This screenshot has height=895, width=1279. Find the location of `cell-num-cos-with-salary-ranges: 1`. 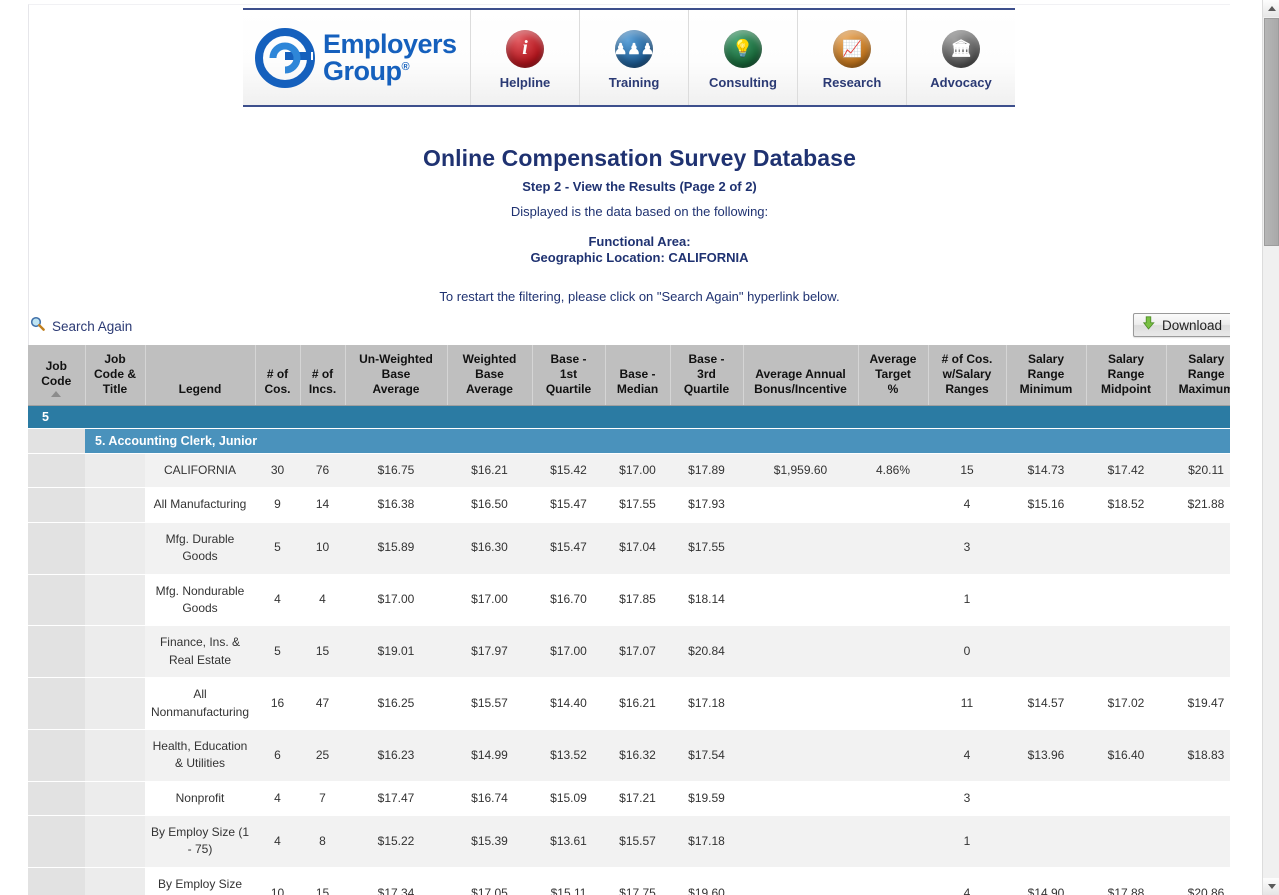

cell-num-cos-with-salary-ranges: 1 is located at coordinates (967, 600).